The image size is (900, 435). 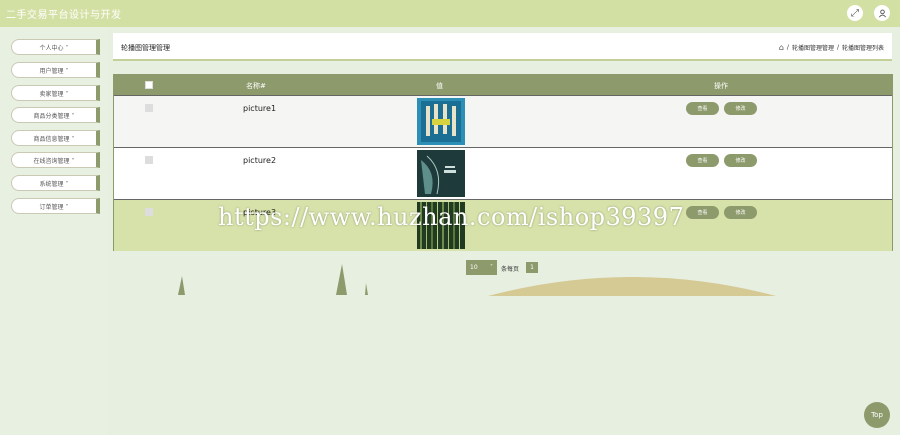 What do you see at coordinates (439, 86) in the screenshot?
I see `column-value: 值` at bounding box center [439, 86].